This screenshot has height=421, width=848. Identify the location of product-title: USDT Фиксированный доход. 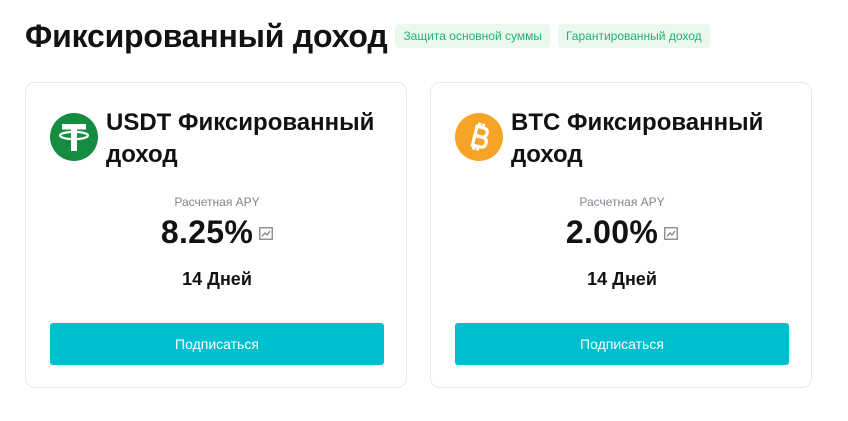
(240, 138).